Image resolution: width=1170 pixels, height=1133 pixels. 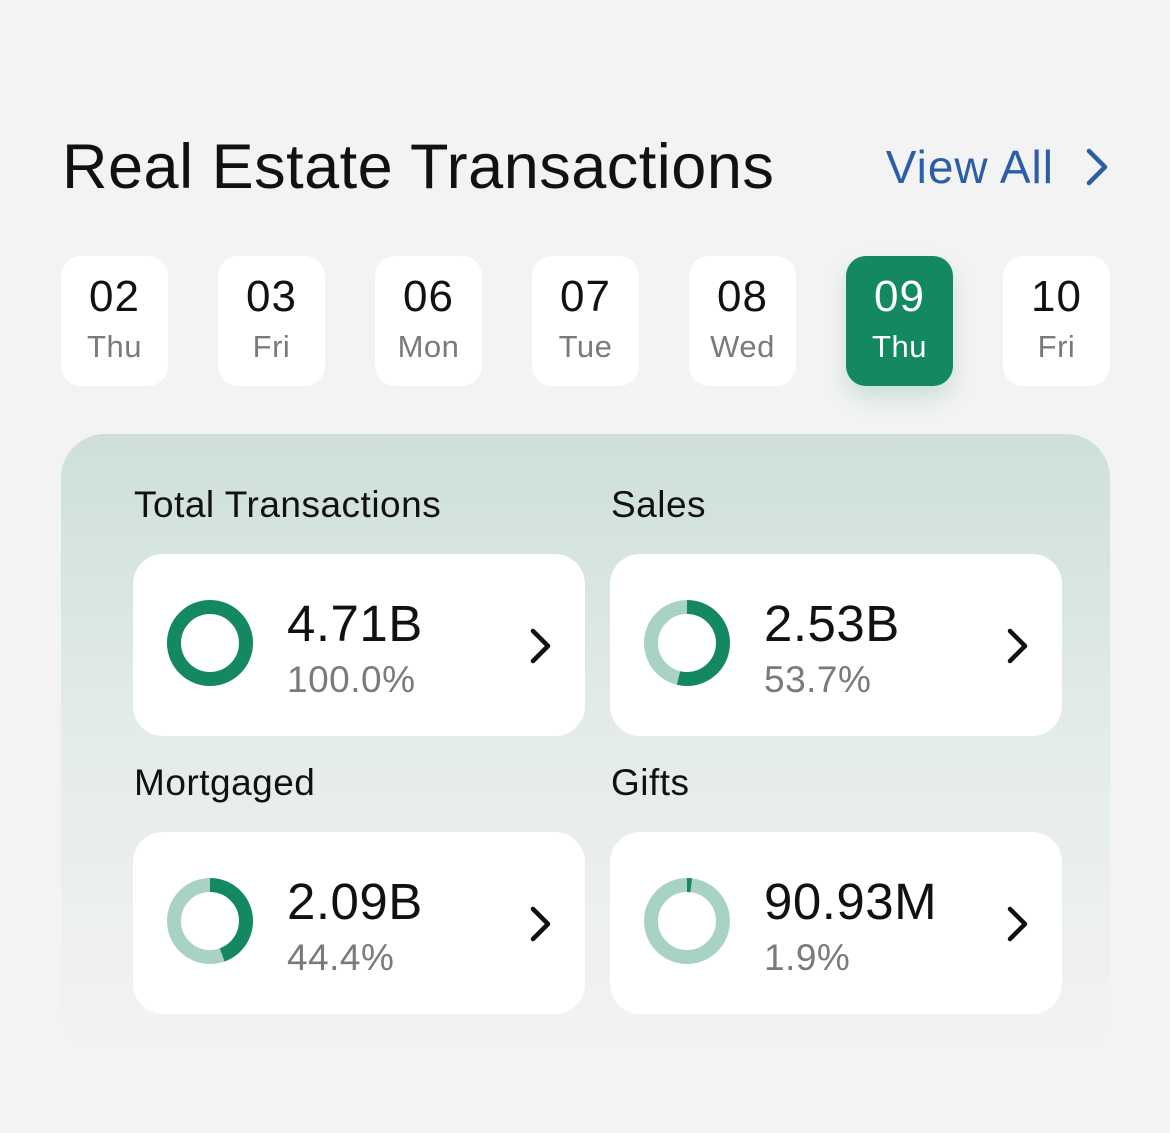 I want to click on date-day-number: 08, so click(x=742, y=296).